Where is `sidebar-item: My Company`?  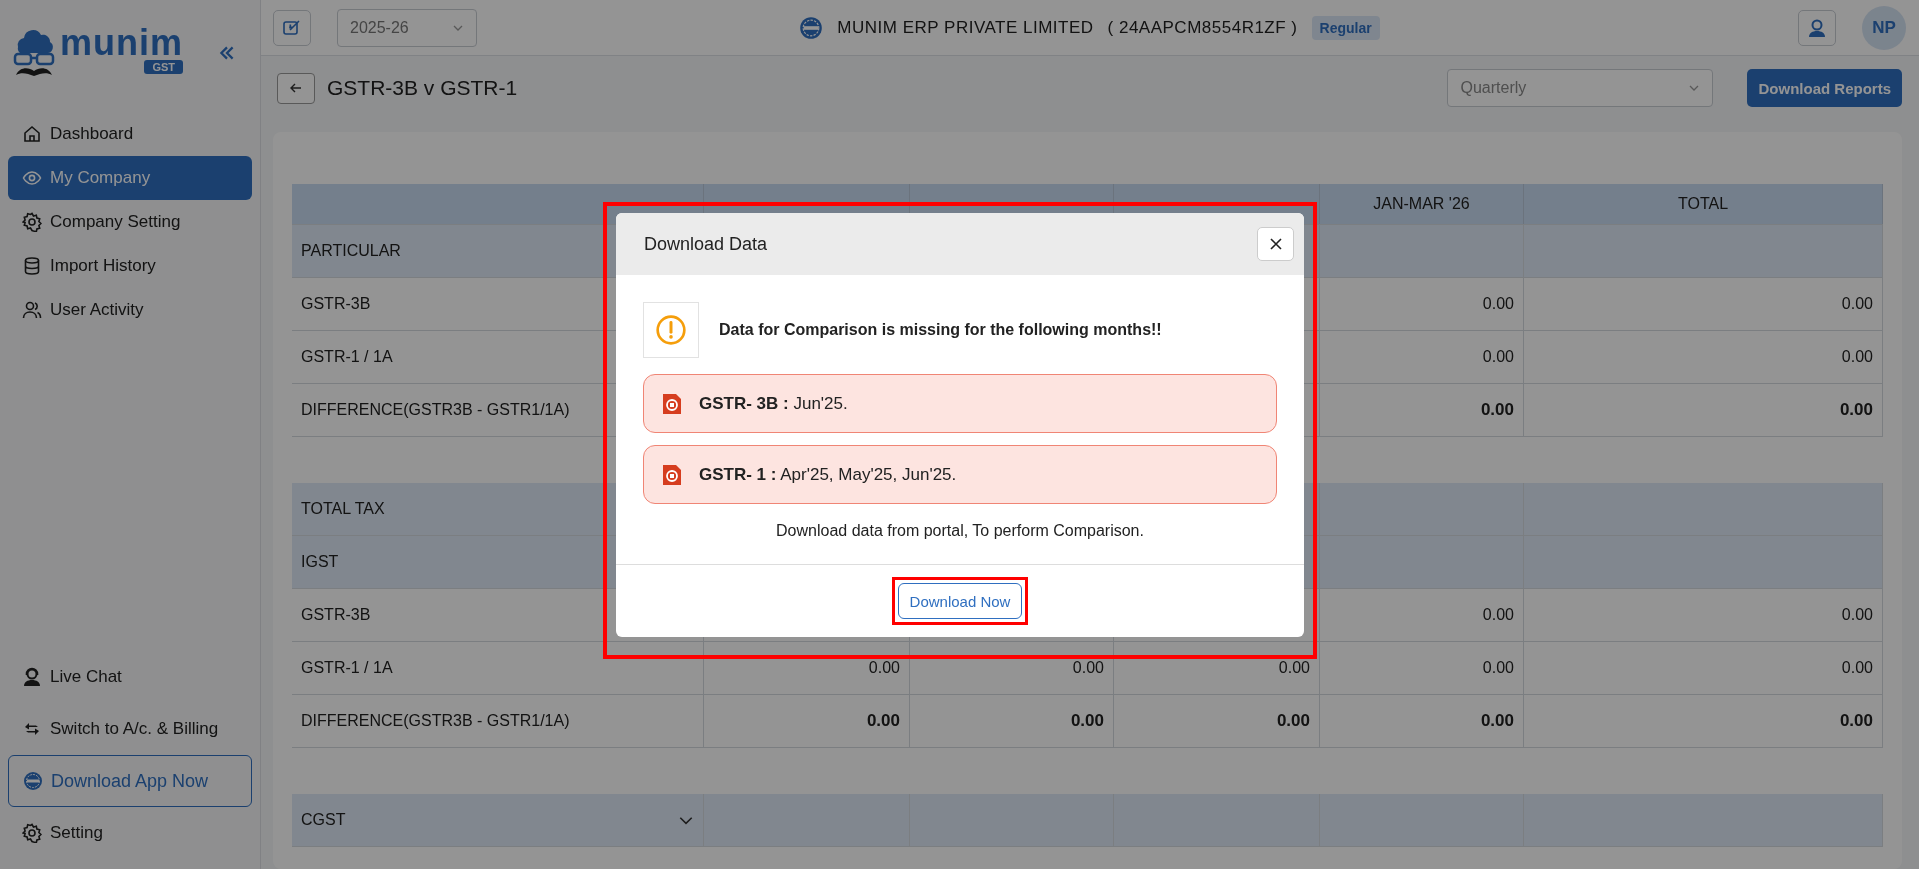 sidebar-item: My Company is located at coordinates (130, 178).